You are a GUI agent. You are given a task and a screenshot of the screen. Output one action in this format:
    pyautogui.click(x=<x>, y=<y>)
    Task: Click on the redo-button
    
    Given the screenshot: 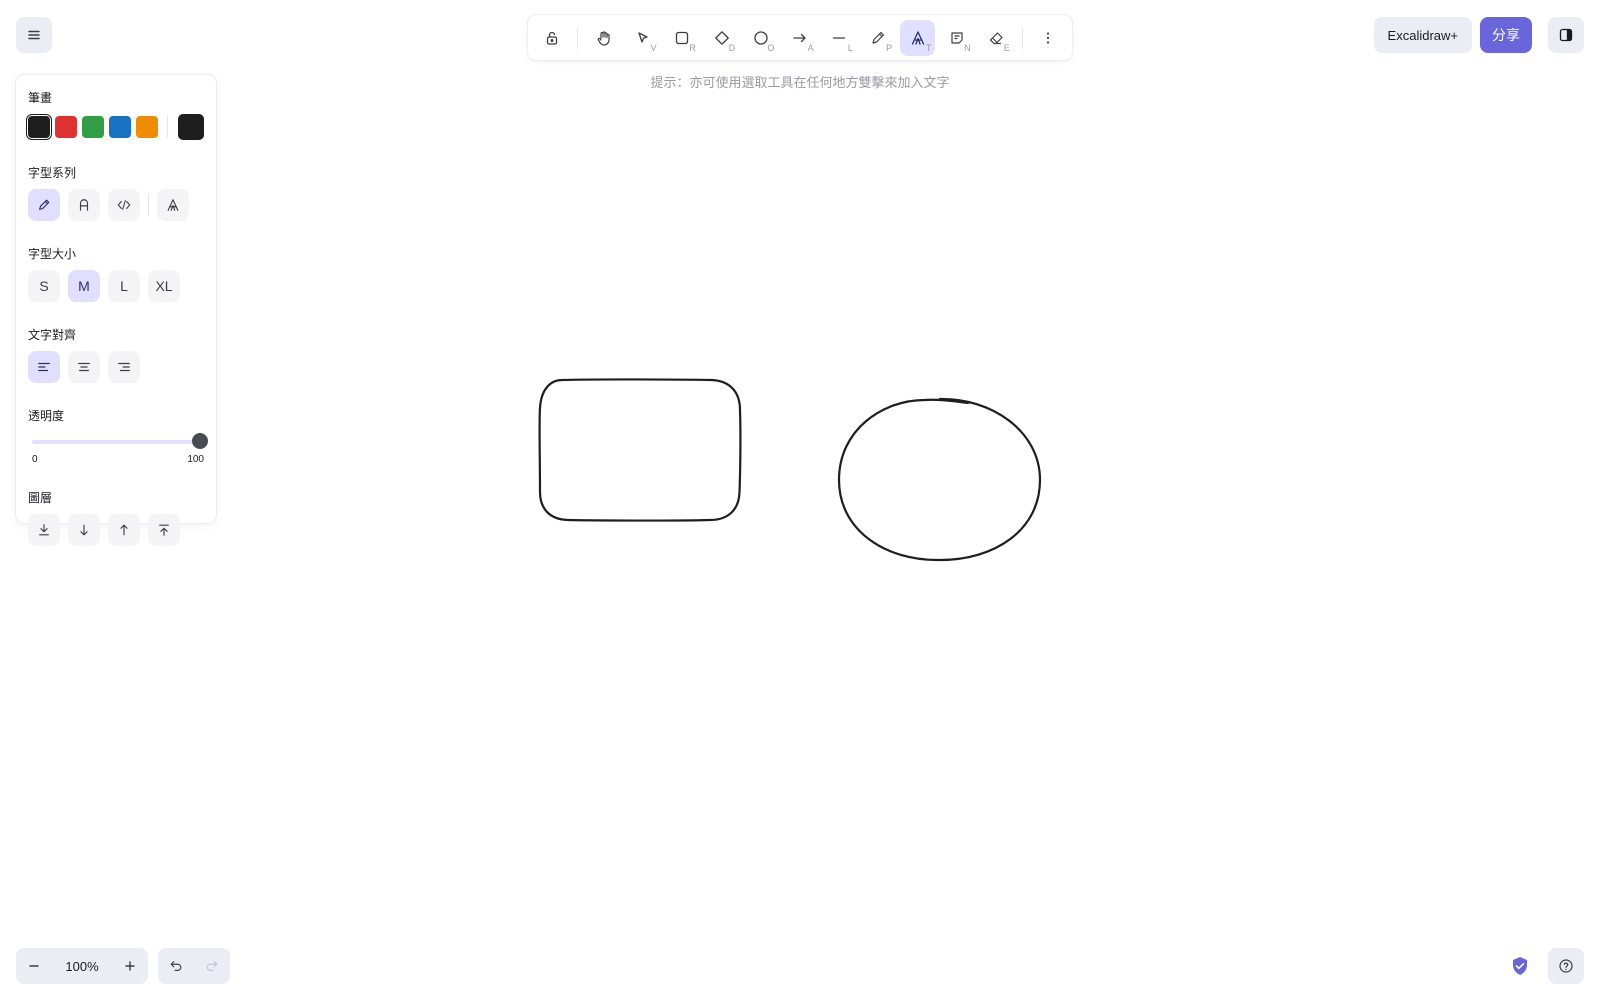 What is the action you would take?
    pyautogui.click(x=212, y=966)
    